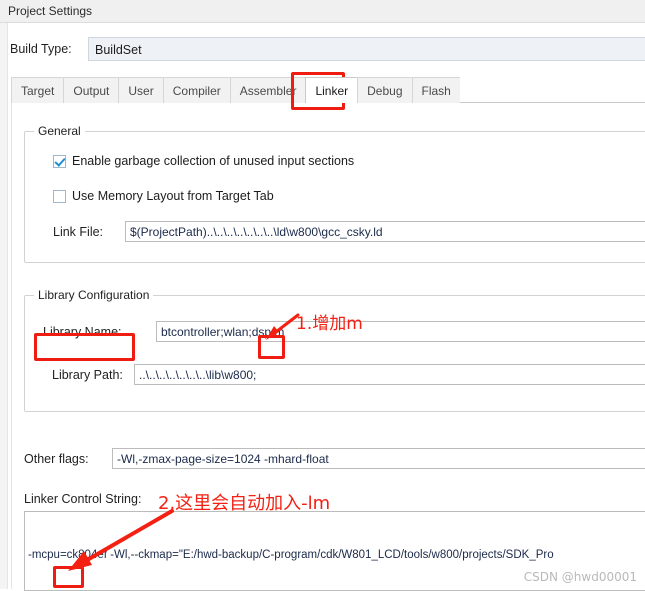 This screenshot has height=591, width=645. What do you see at coordinates (173, 196) in the screenshot?
I see `memory-layout-label: Use Memory Layout from Target Tab` at bounding box center [173, 196].